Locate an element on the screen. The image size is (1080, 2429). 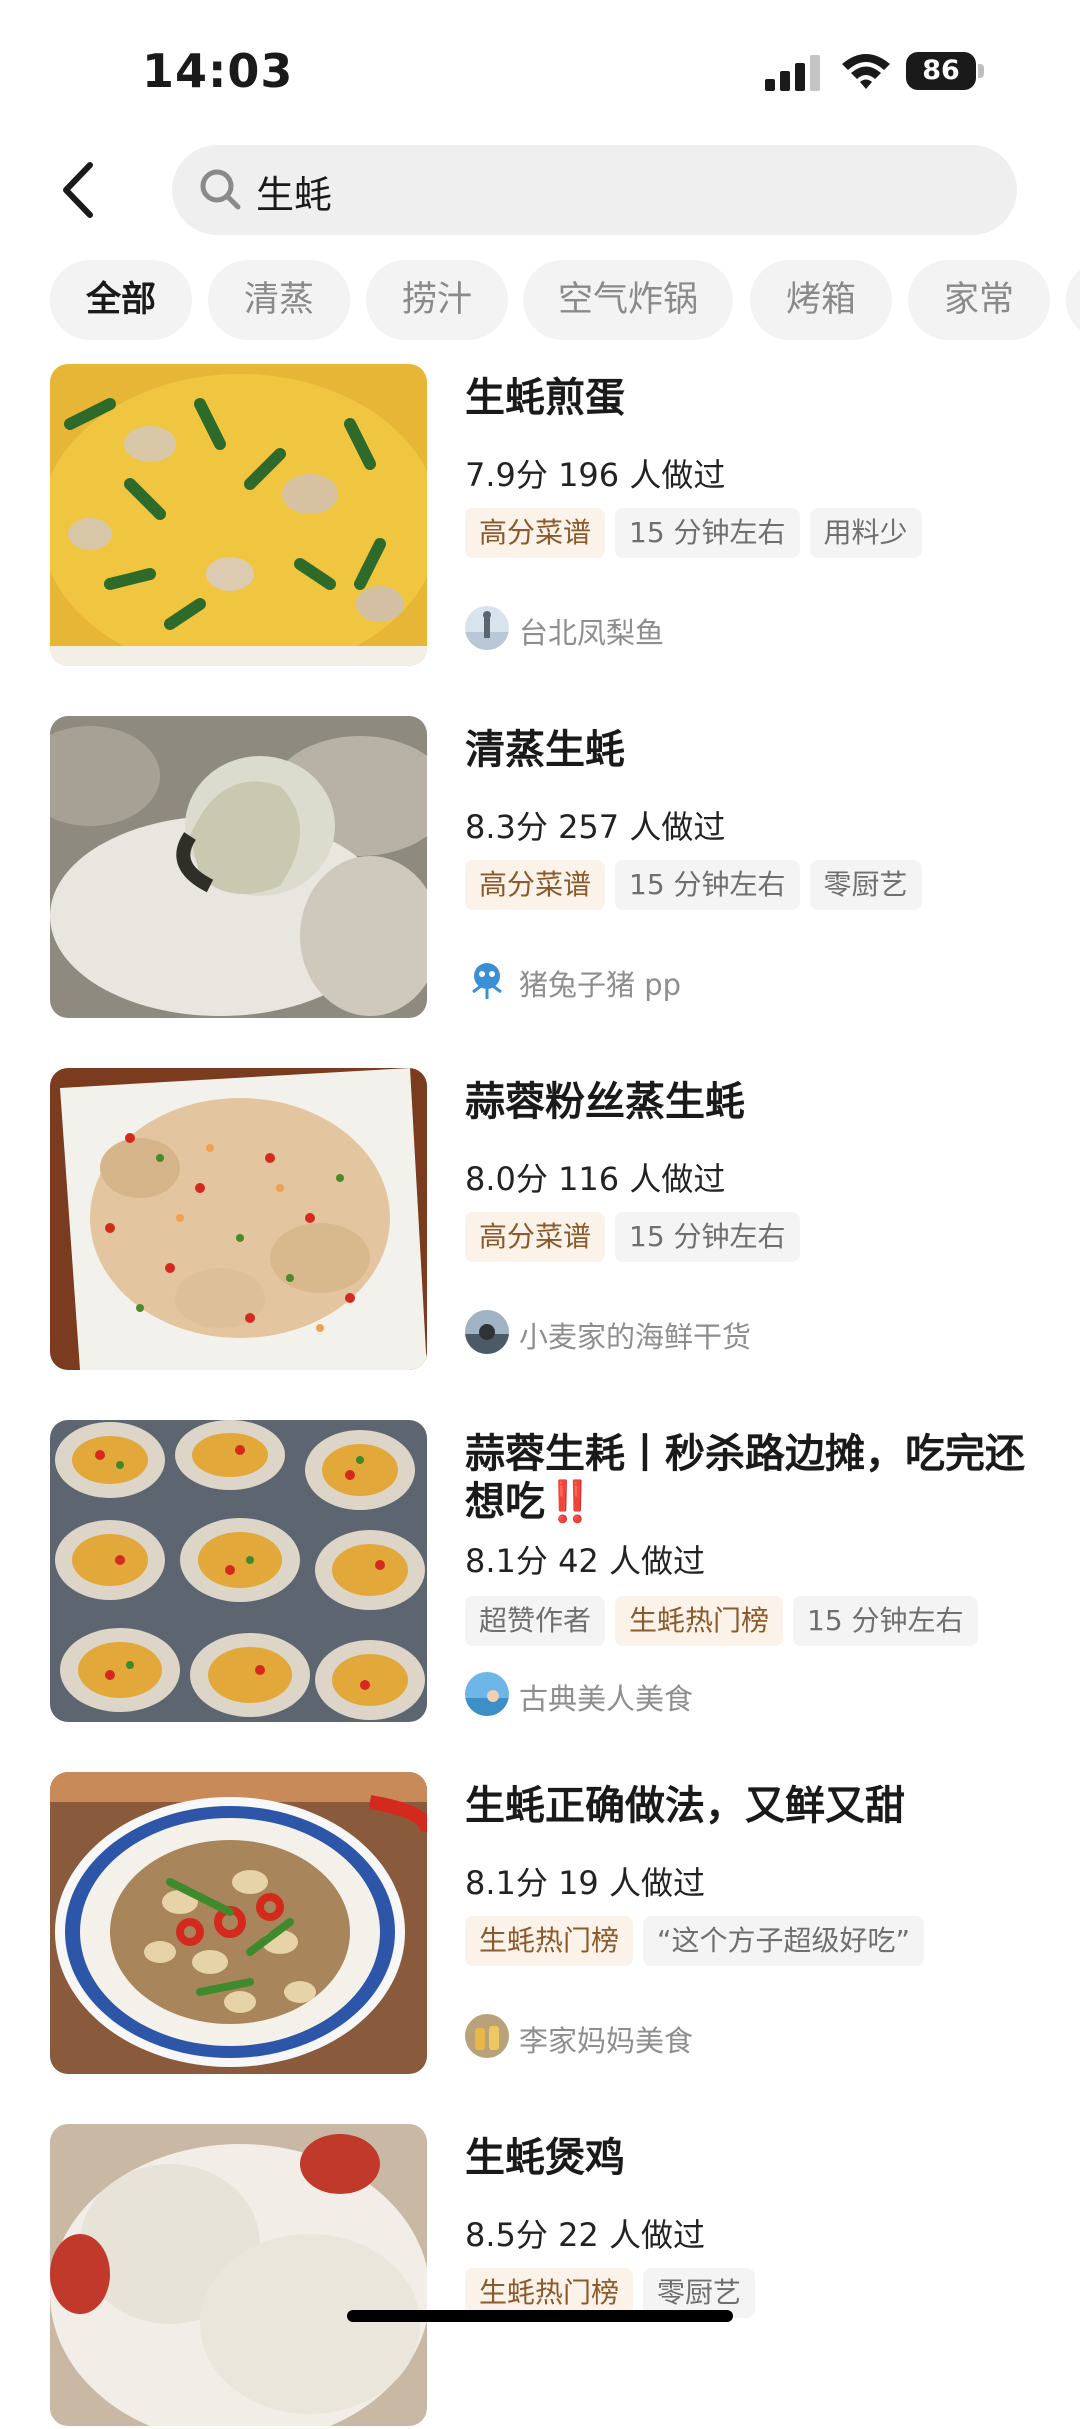
tag: 零厨艺 is located at coordinates (865, 885).